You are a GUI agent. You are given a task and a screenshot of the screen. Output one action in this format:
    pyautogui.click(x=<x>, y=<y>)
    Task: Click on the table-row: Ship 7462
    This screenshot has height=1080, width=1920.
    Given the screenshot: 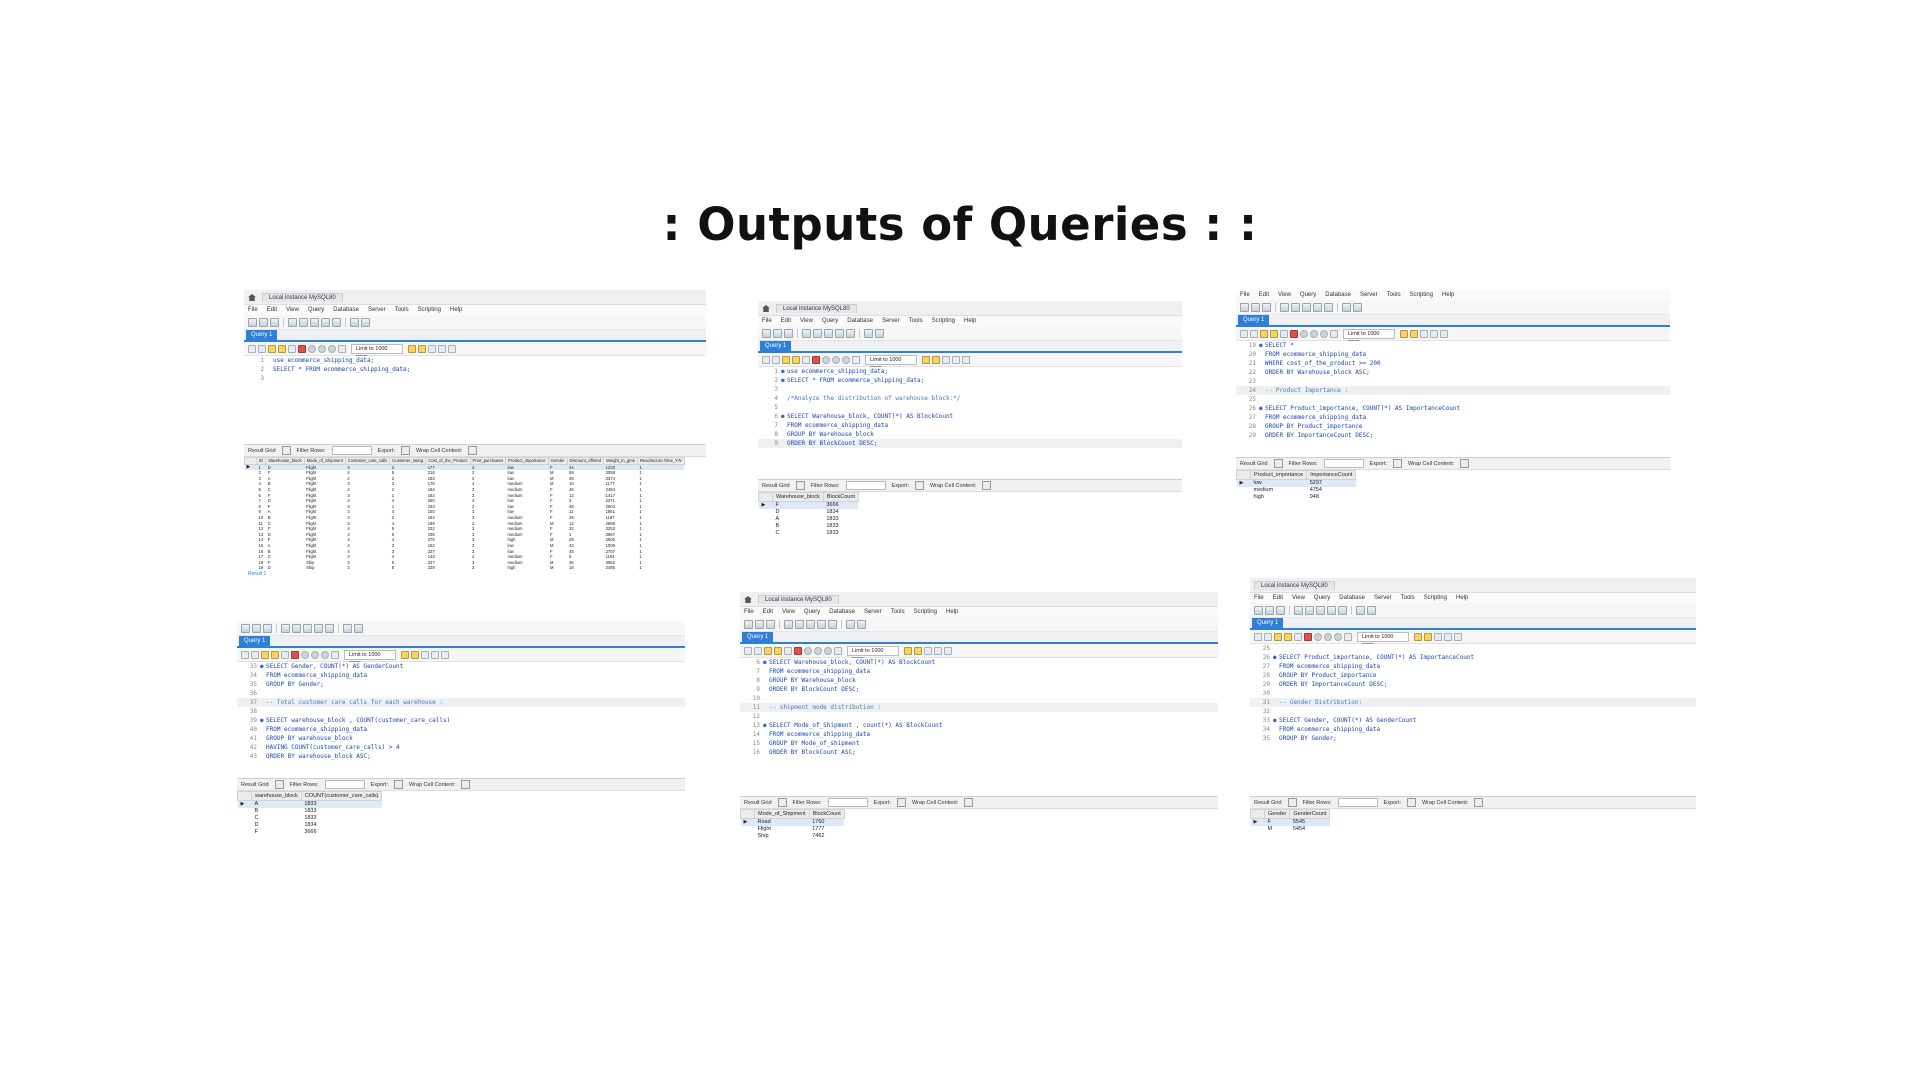 What is the action you would take?
    pyautogui.click(x=793, y=836)
    